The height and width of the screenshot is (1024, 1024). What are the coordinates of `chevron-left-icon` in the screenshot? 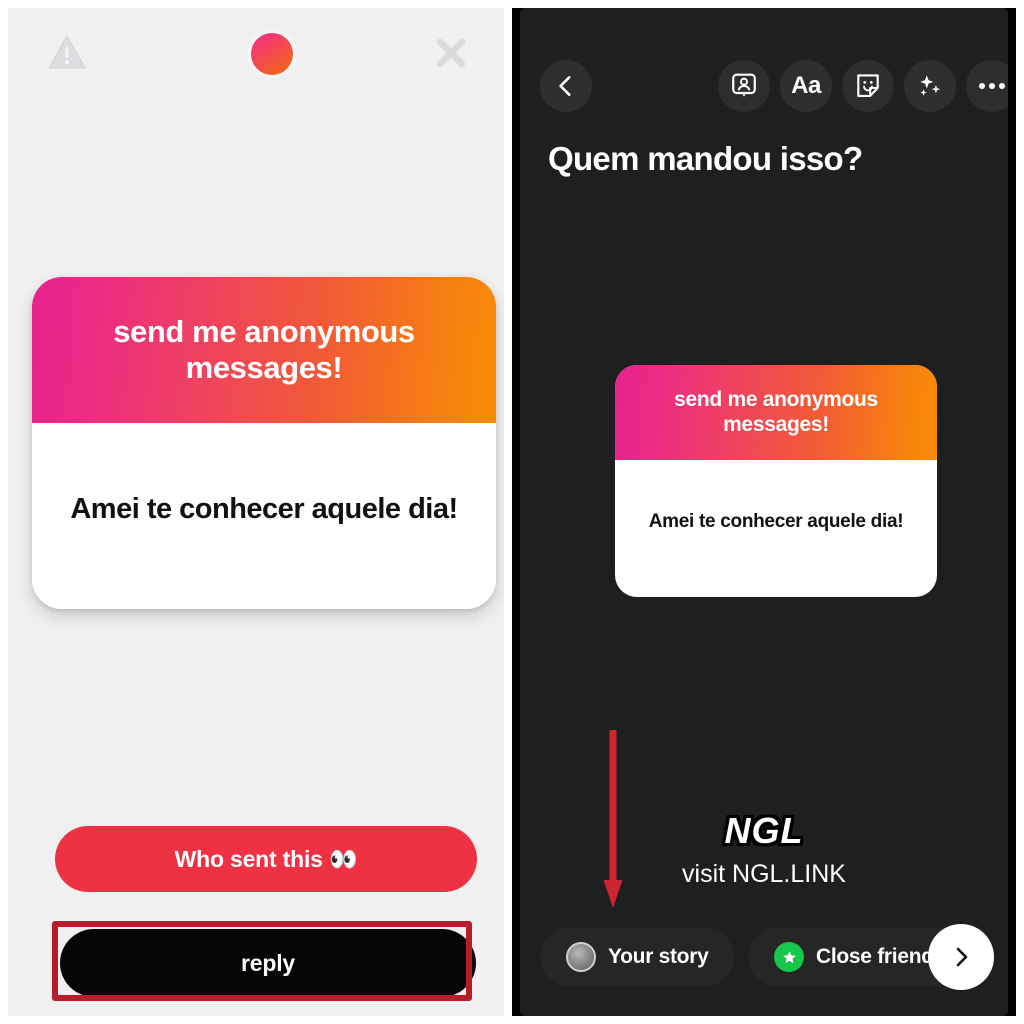 It's located at (565, 86).